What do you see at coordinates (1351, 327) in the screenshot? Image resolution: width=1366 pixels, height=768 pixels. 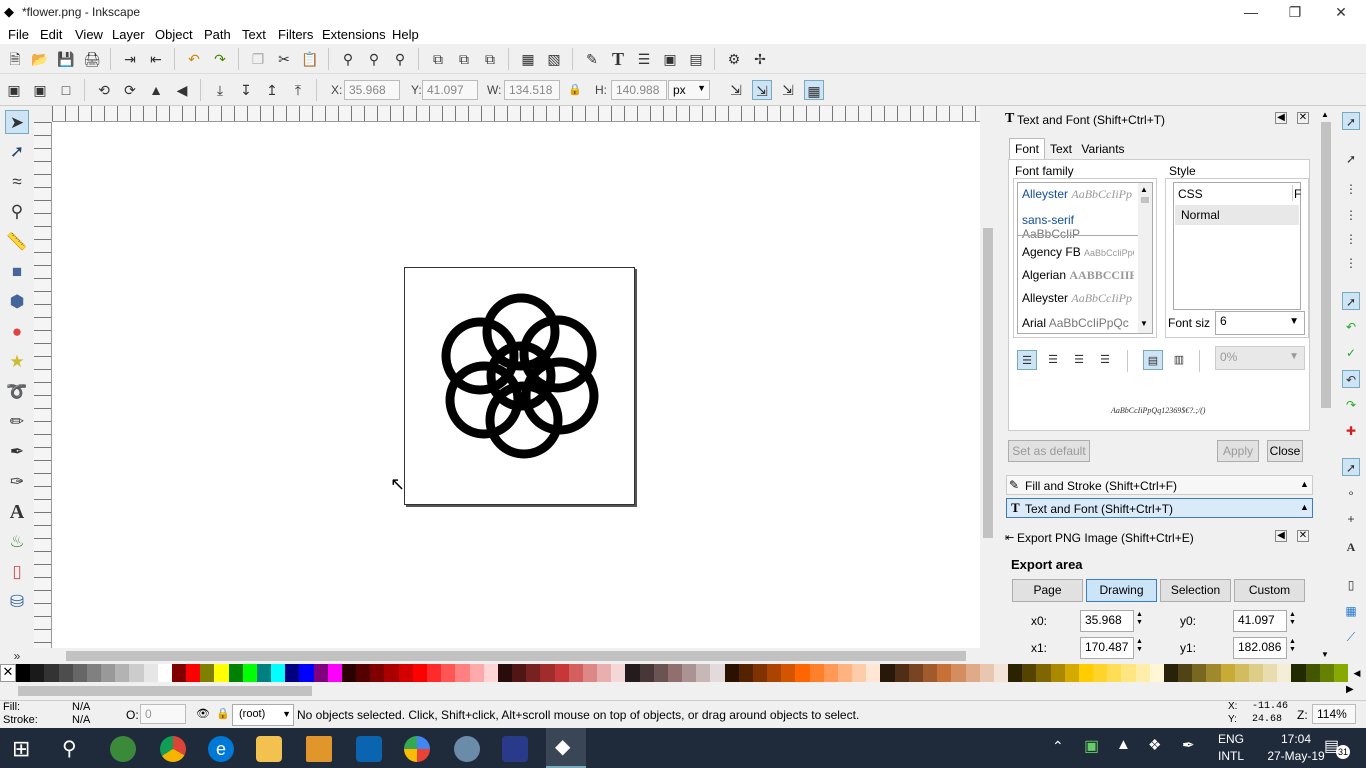 I see `snap-paths-icon: ↶` at bounding box center [1351, 327].